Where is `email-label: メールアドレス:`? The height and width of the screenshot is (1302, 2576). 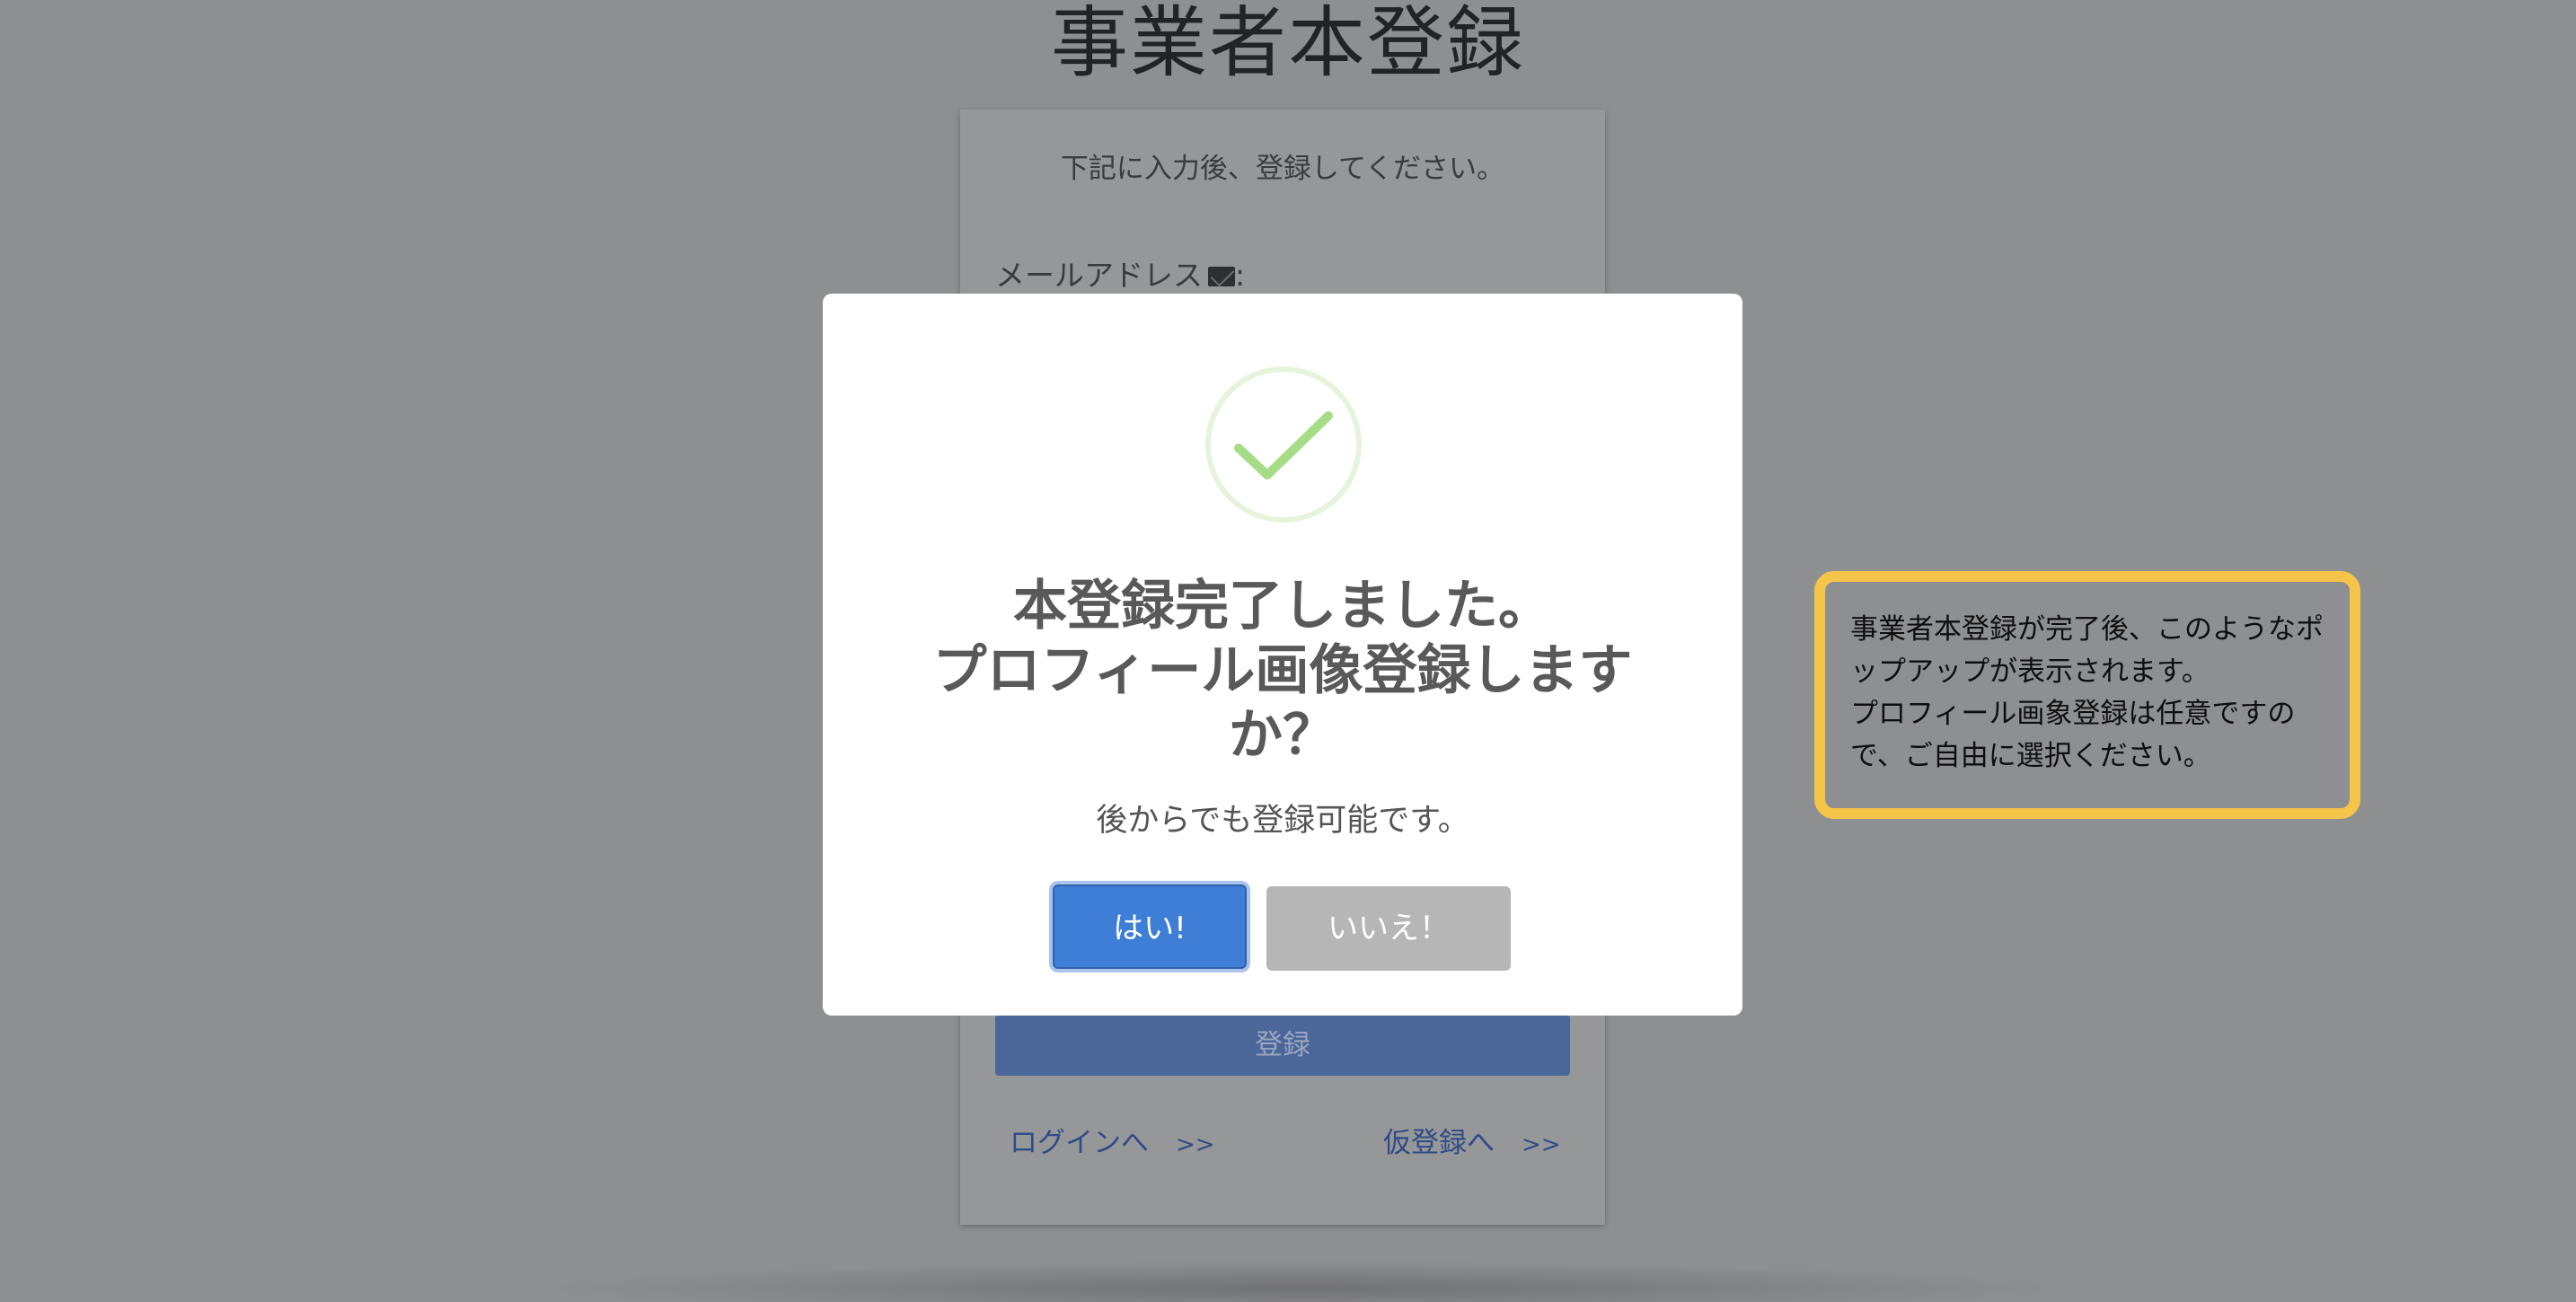
email-label: メールアドレス: is located at coordinates (1120, 273).